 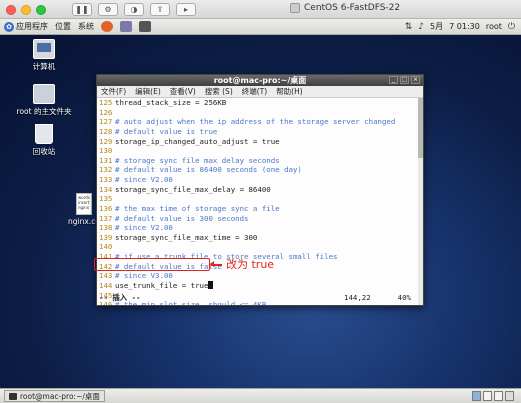 I want to click on annotation-arrow, so click(x=216, y=264).